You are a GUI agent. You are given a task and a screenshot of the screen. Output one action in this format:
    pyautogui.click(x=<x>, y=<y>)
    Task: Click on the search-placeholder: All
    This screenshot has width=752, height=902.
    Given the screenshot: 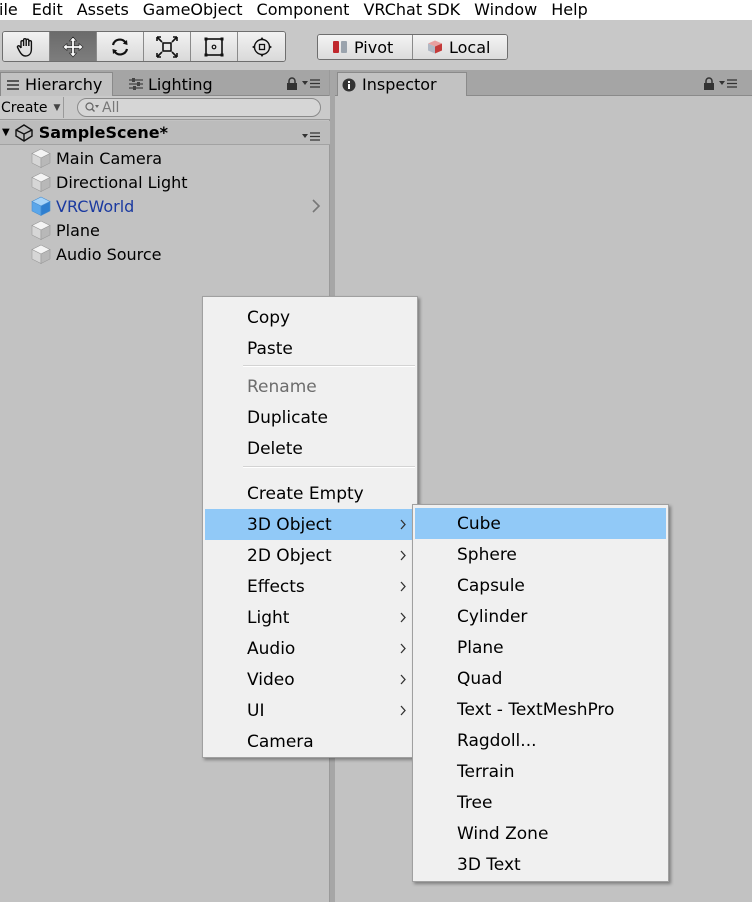 What is the action you would take?
    pyautogui.click(x=111, y=107)
    